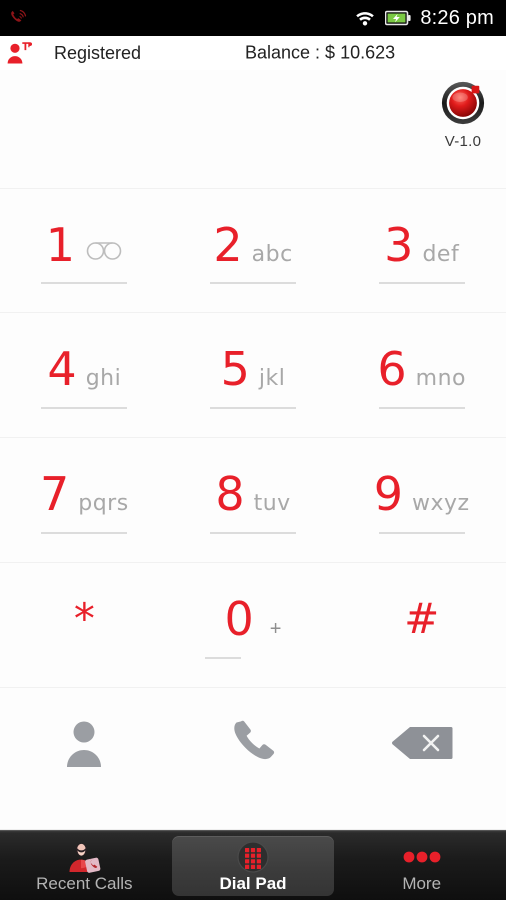 The image size is (506, 900). I want to click on keypad-row: * 0 + #, so click(253, 625).